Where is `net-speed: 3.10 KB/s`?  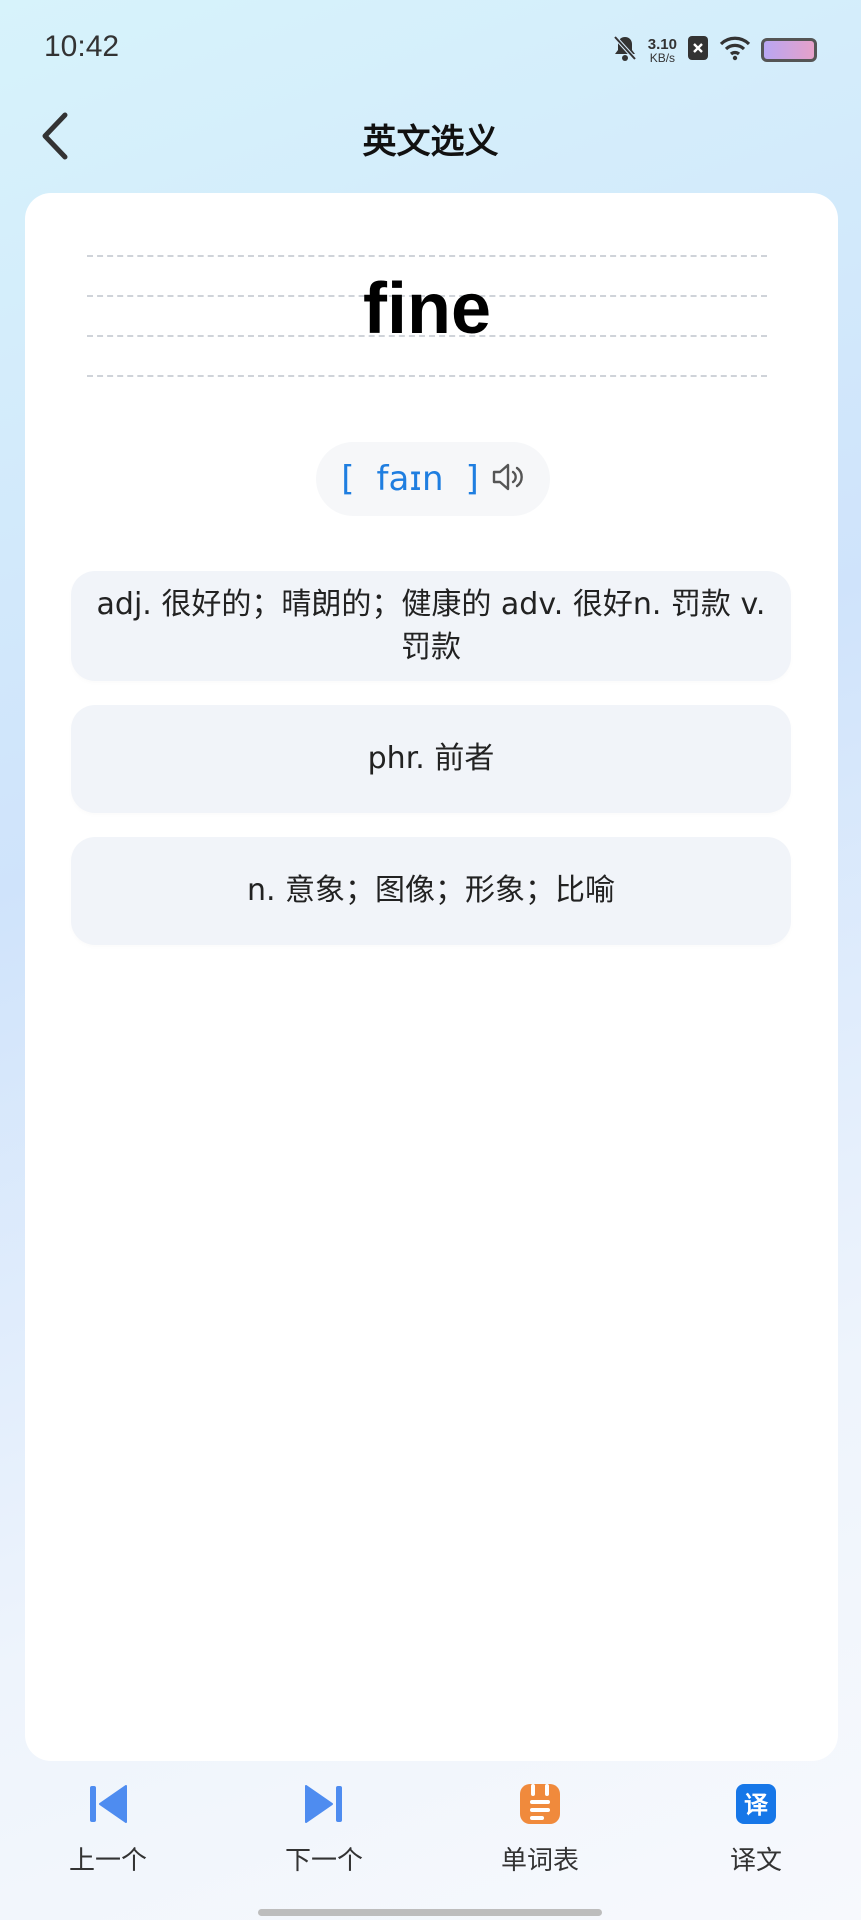
net-speed: 3.10 KB/s is located at coordinates (662, 50).